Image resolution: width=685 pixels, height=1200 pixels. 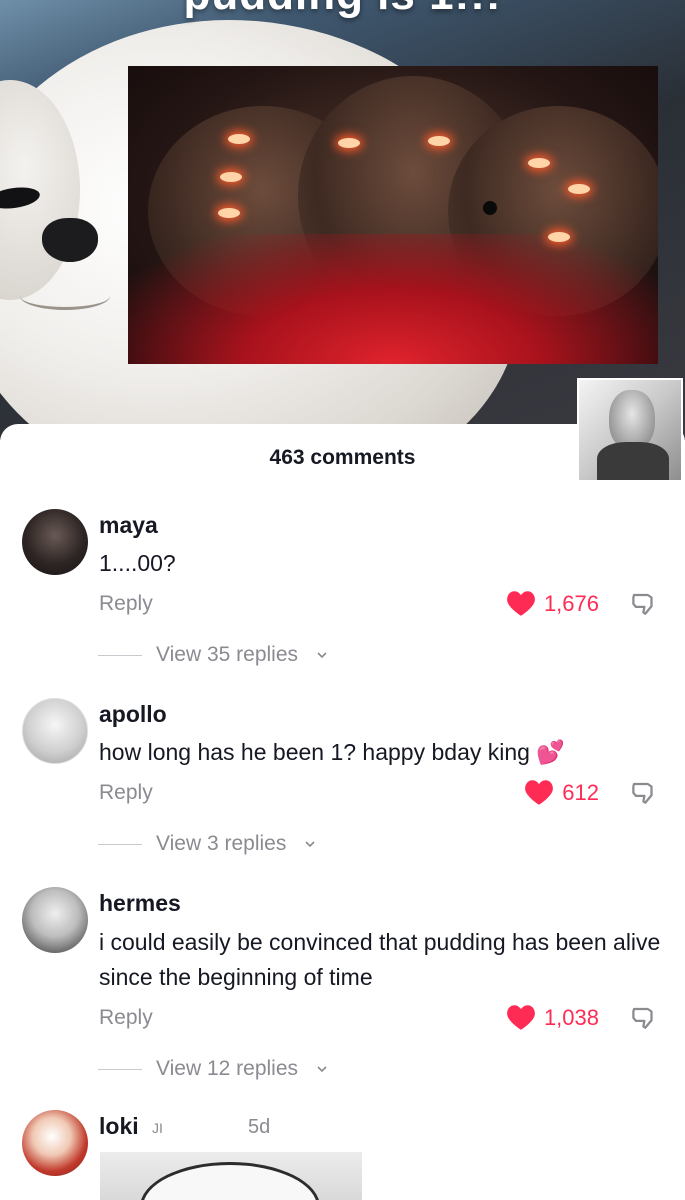 I want to click on artwork-dot, so click(x=490, y=208).